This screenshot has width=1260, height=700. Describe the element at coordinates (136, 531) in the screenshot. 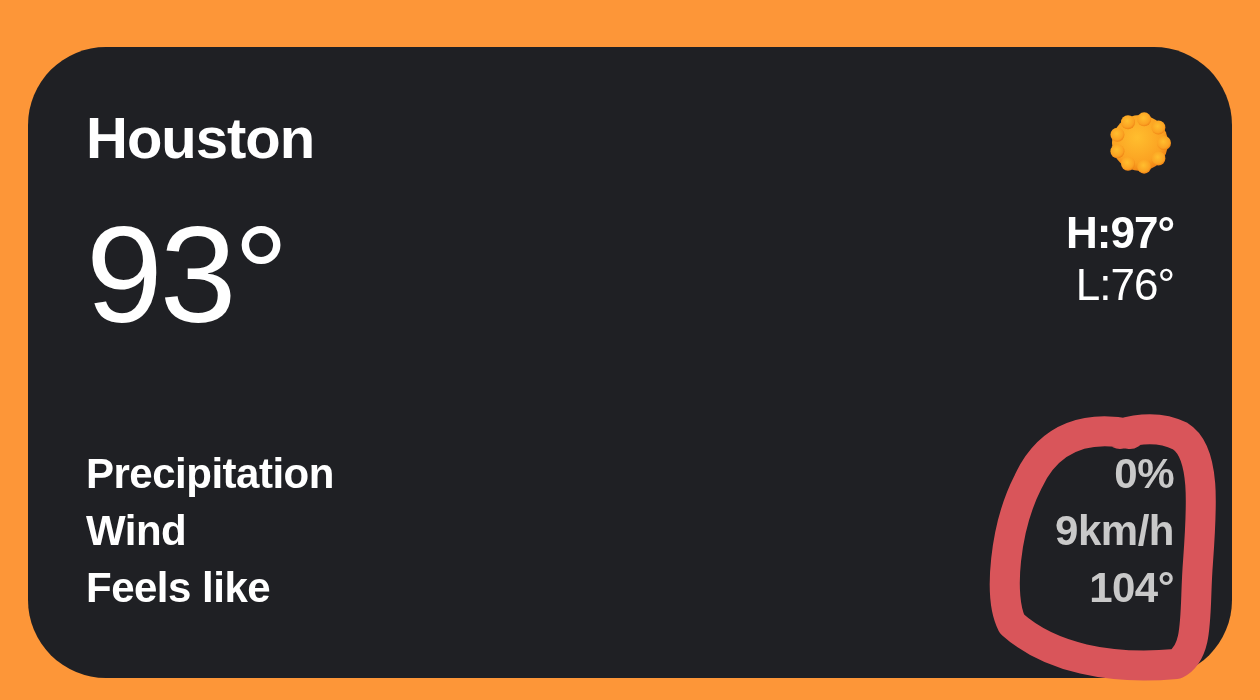

I see `detail-label: Wind` at that location.